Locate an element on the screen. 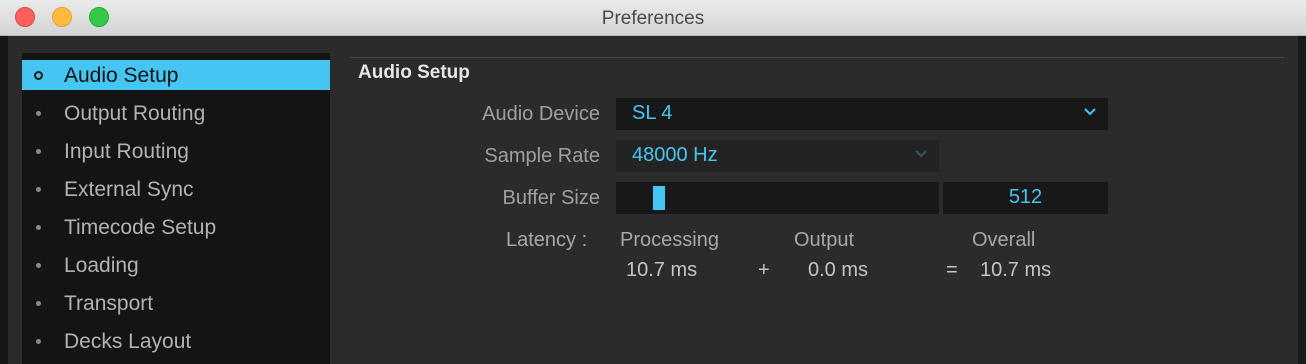  latency-equals-sign: = is located at coordinates (952, 270).